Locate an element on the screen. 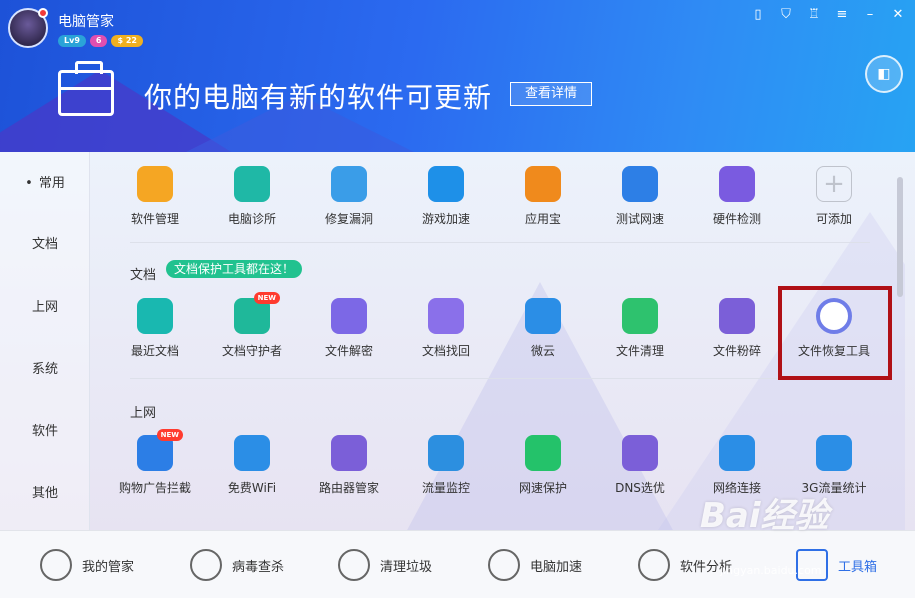 Image resolution: width=915 pixels, height=598 pixels. tool-router: 路由器管家 is located at coordinates (349, 470).